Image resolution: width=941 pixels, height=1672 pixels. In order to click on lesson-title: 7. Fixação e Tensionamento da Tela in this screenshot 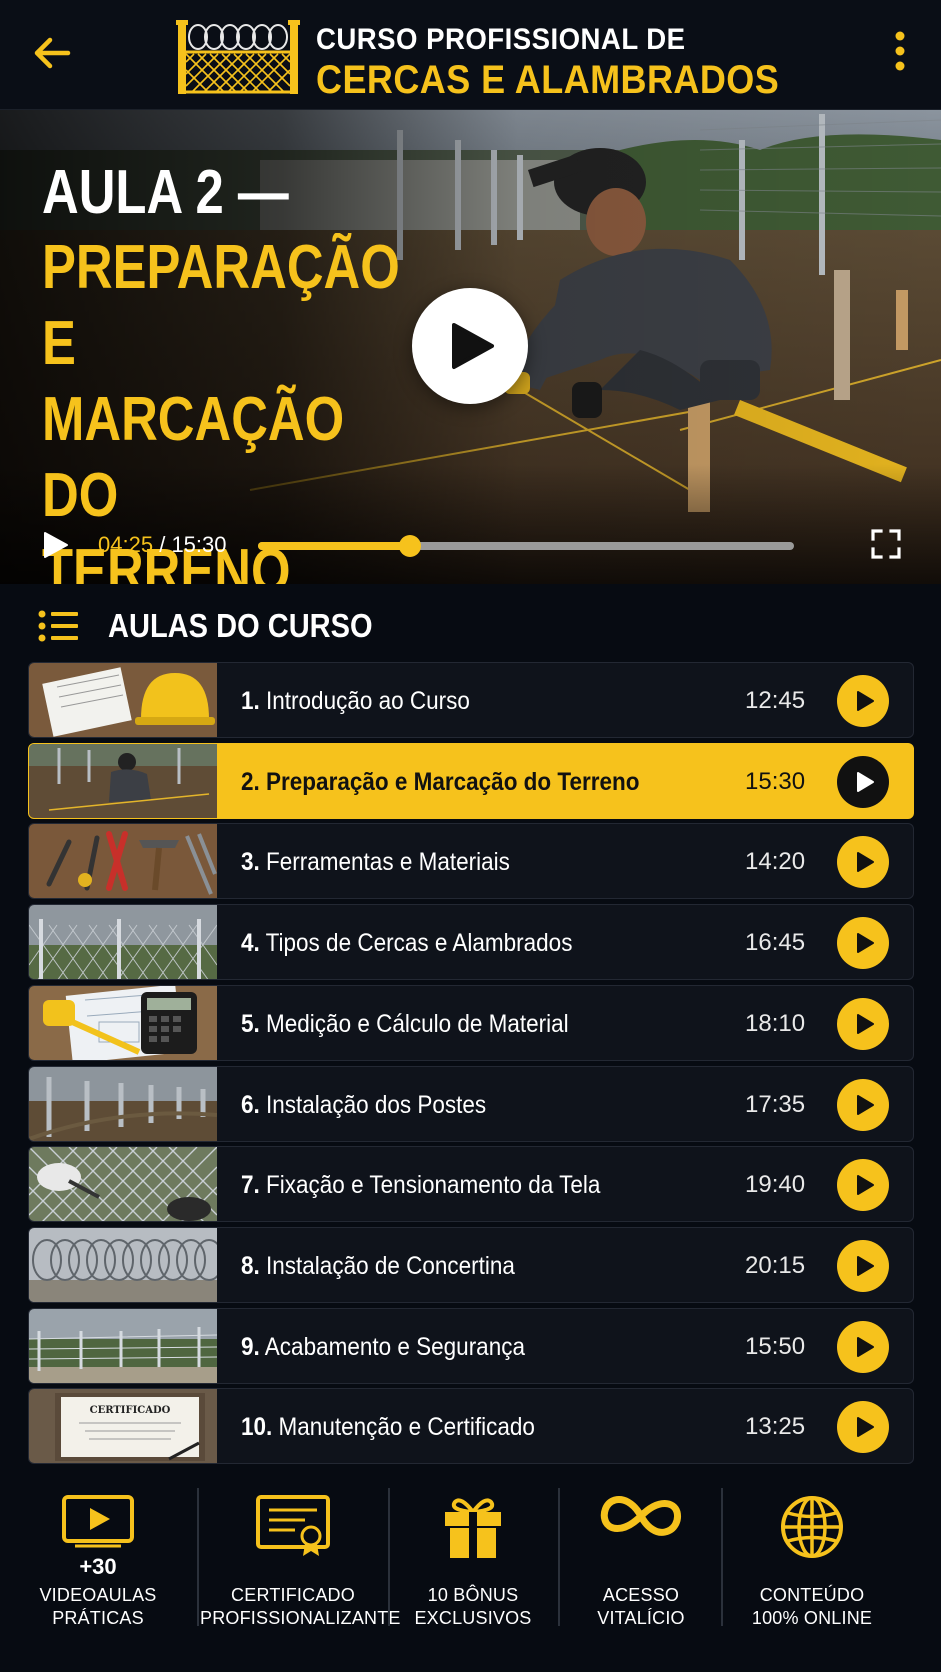, I will do `click(421, 1184)`.